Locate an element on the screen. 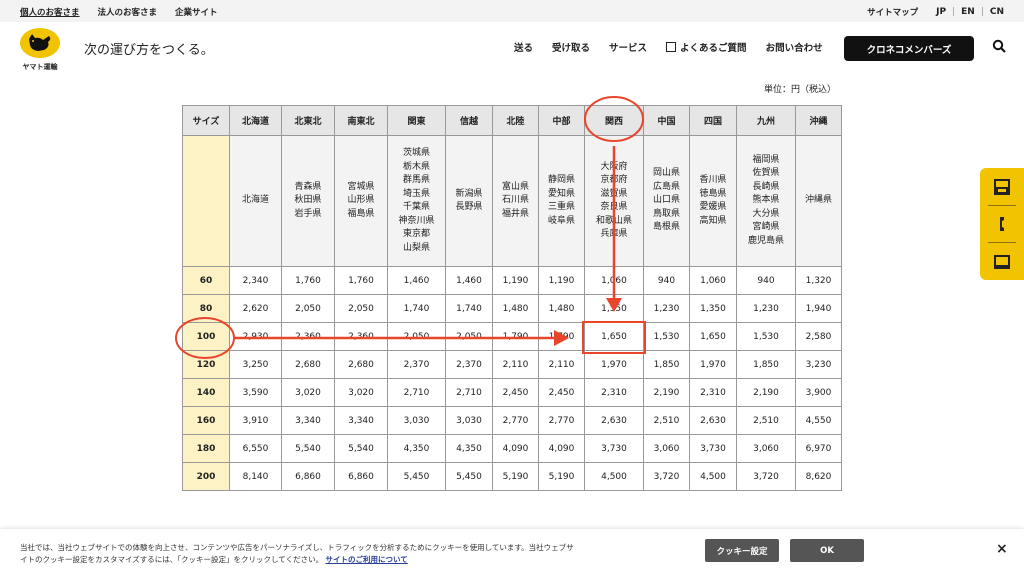 This screenshot has height=571, width=1024. nav-faq: よくあるご質問 is located at coordinates (706, 47).